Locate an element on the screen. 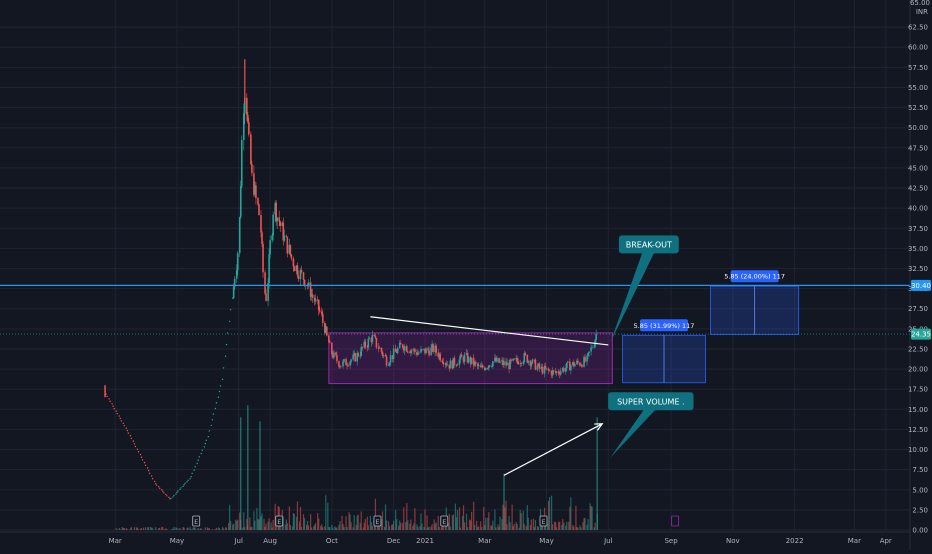 This screenshot has width=932, height=554. measure-label: 5.85 (31.99%) 117 is located at coordinates (664, 326).